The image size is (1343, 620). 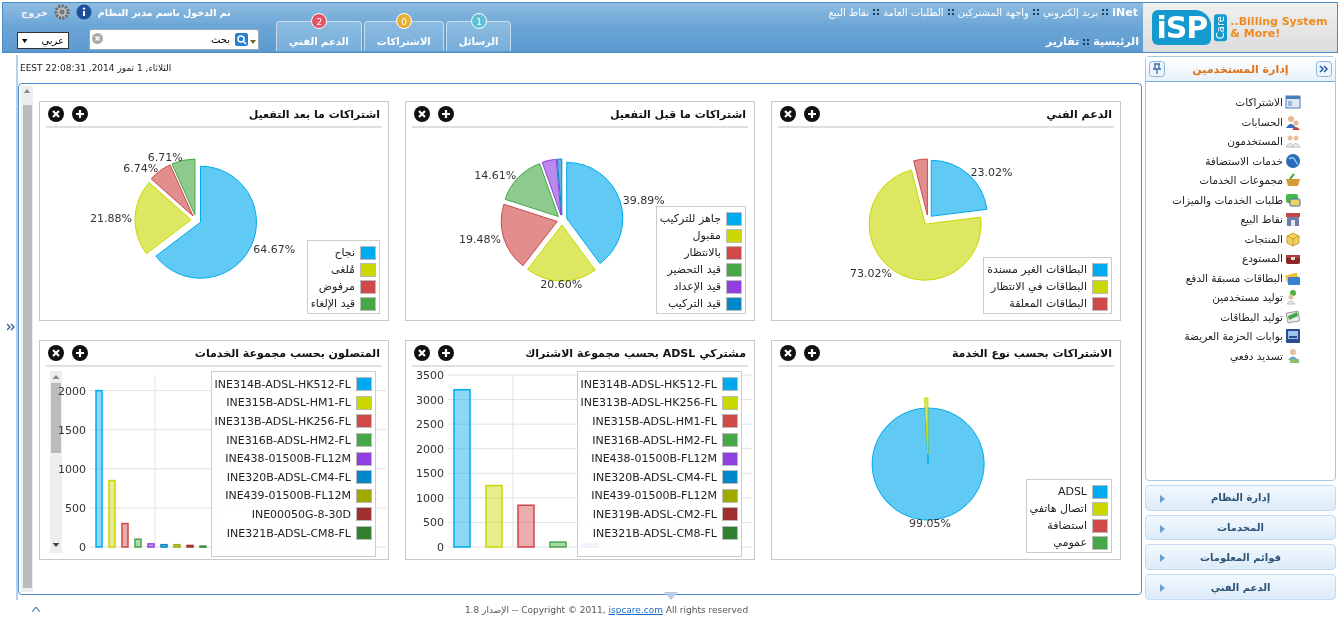 I want to click on value-label: 14.61%, so click(x=495, y=176).